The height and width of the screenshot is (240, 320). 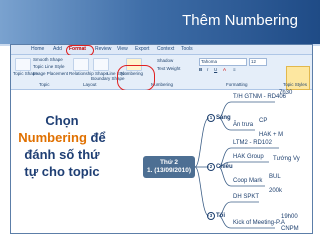 I want to click on tab-view: View, so click(x=122, y=49).